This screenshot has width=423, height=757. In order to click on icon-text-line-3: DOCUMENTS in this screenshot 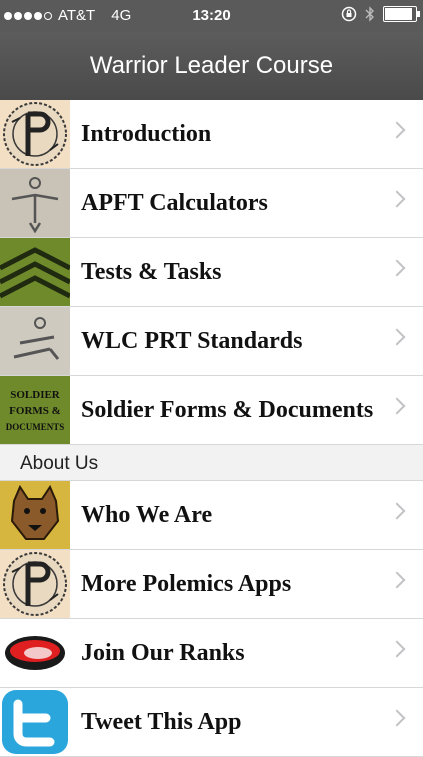, I will do `click(35, 427)`.